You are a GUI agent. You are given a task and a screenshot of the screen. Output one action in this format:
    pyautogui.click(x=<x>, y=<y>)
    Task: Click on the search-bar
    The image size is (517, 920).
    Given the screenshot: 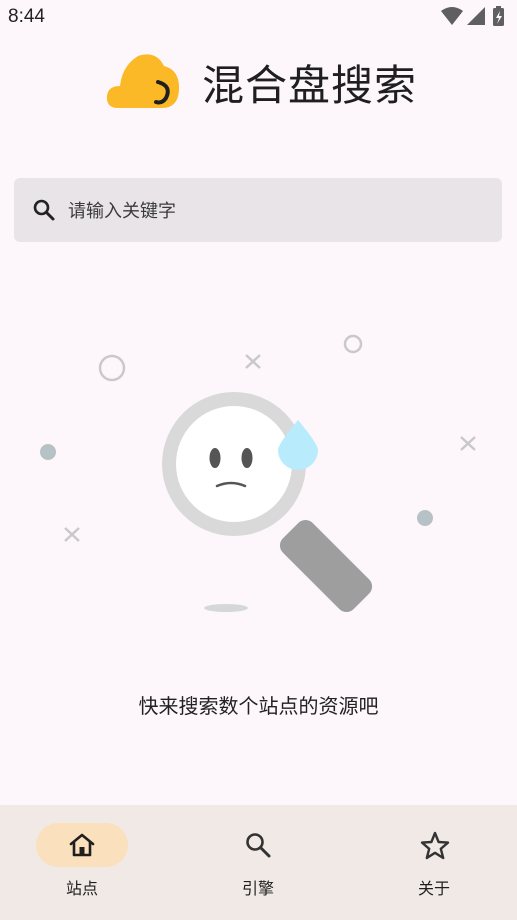 What is the action you would take?
    pyautogui.click(x=258, y=211)
    